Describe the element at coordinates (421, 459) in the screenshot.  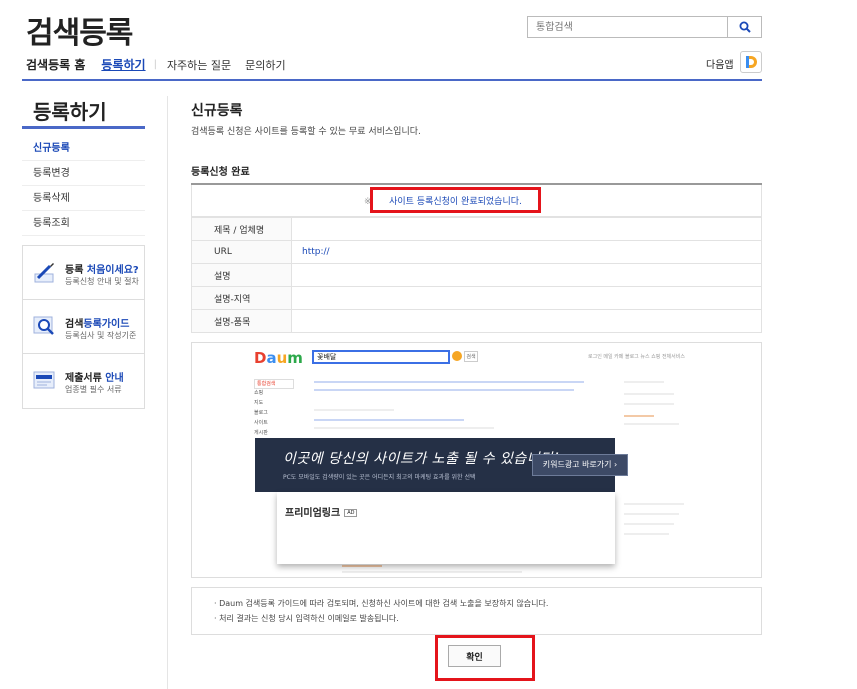
I see `preview-ad-headline: 이곳에 당신의 사이트가 노출 될 수 있습니다!` at that location.